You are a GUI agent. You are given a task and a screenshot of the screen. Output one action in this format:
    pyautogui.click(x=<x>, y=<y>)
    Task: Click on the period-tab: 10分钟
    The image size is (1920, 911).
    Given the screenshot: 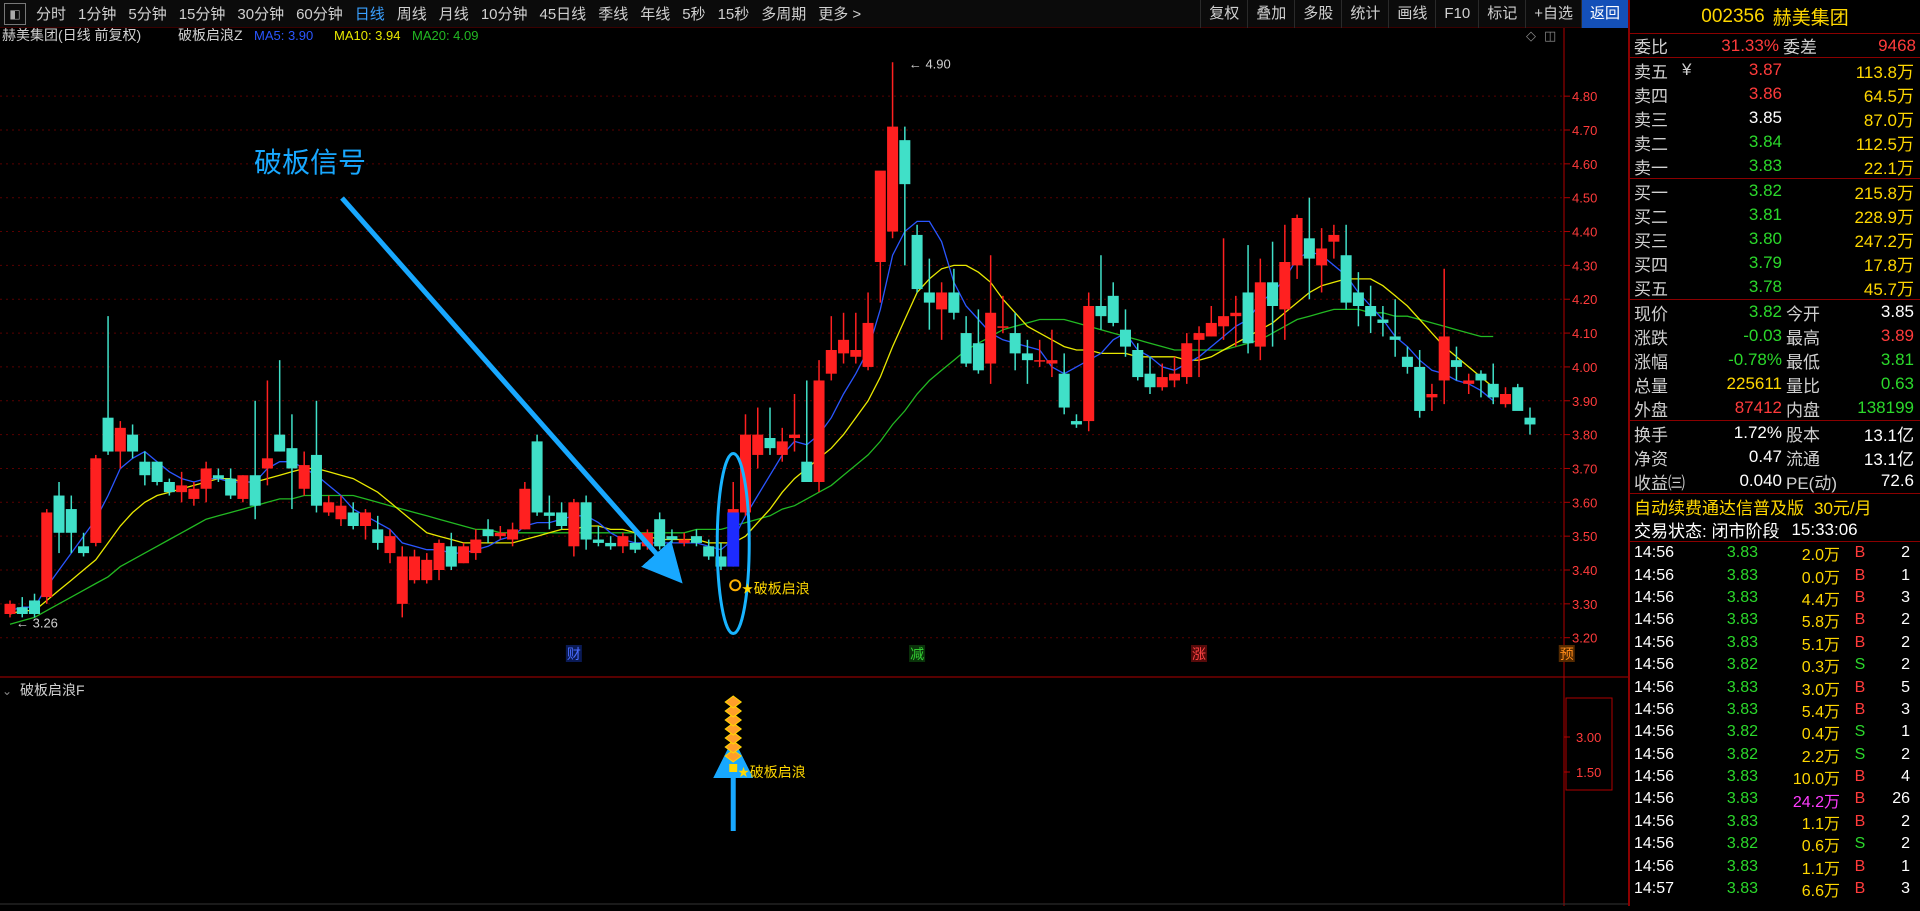 What is the action you would take?
    pyautogui.click(x=504, y=13)
    